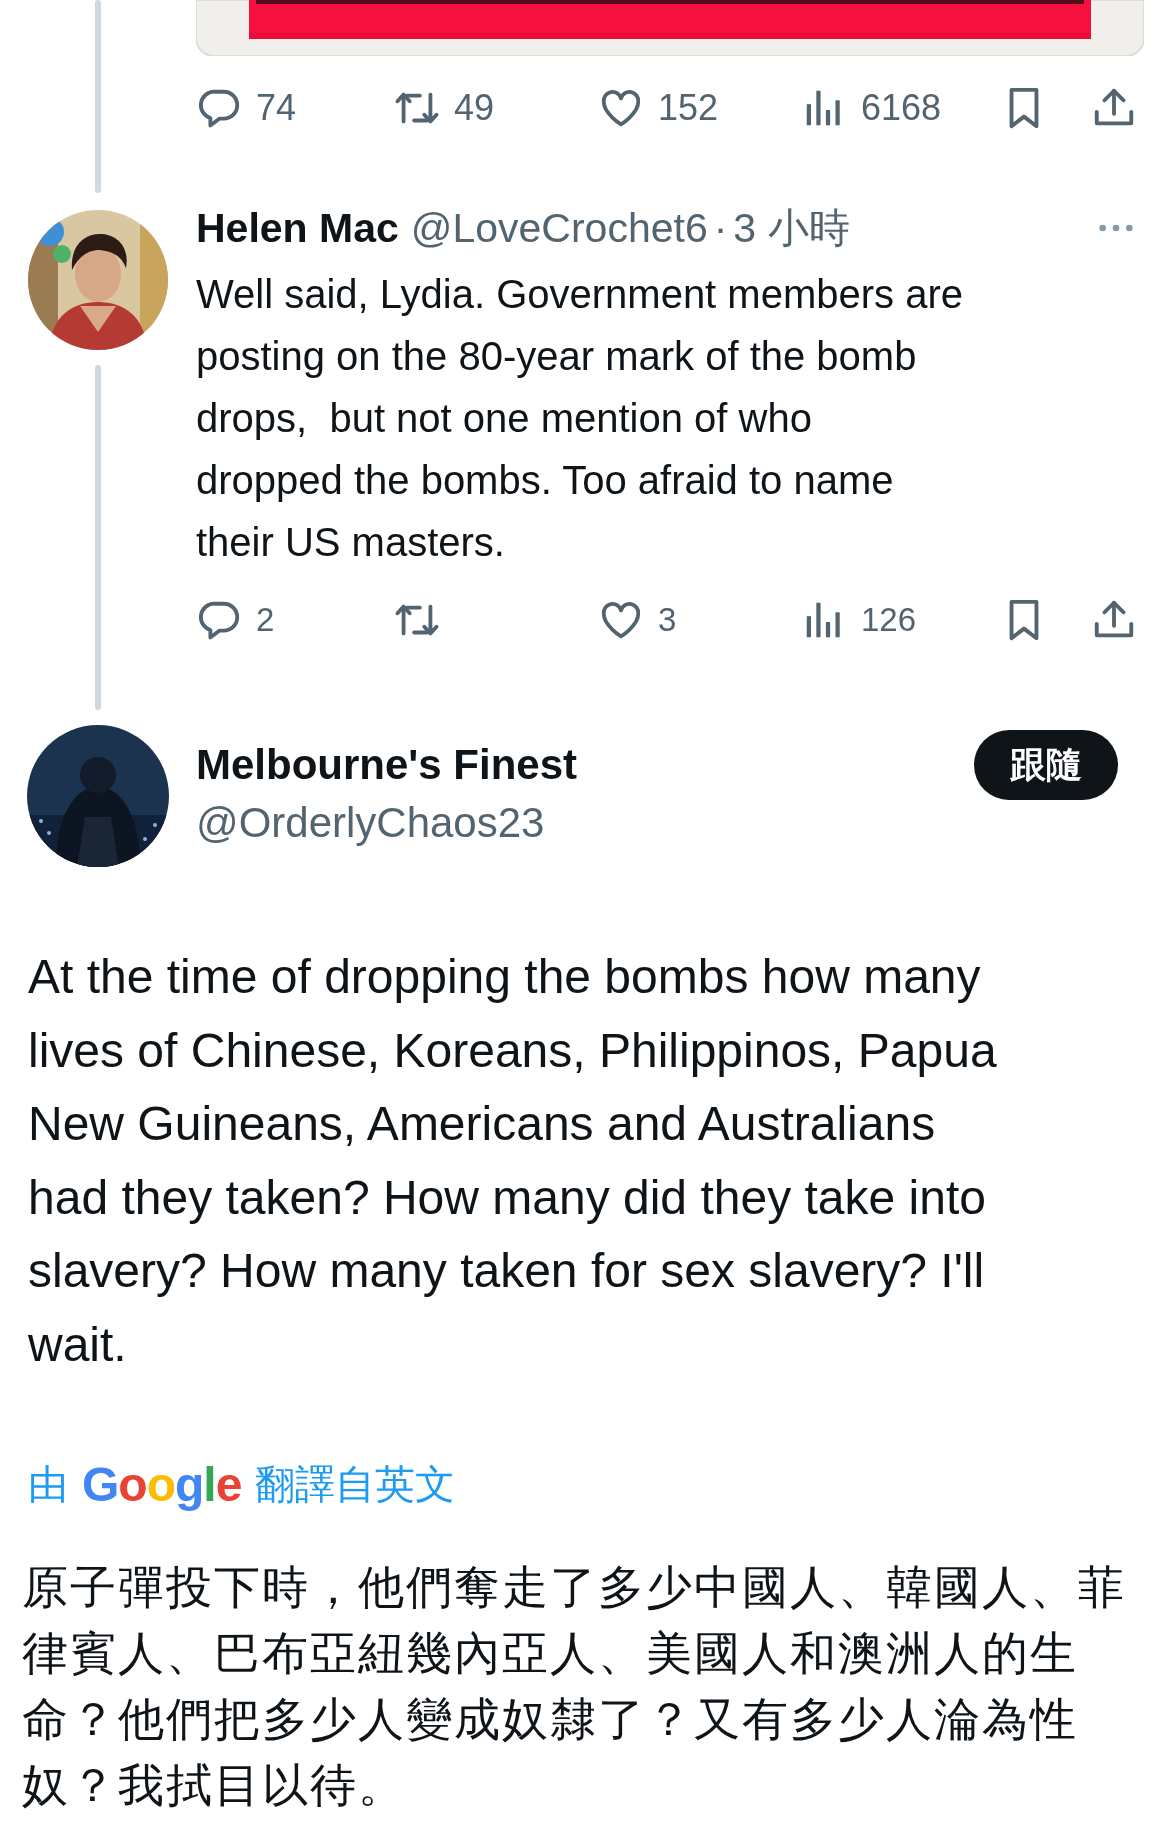  I want to click on action-count: 74, so click(276, 108).